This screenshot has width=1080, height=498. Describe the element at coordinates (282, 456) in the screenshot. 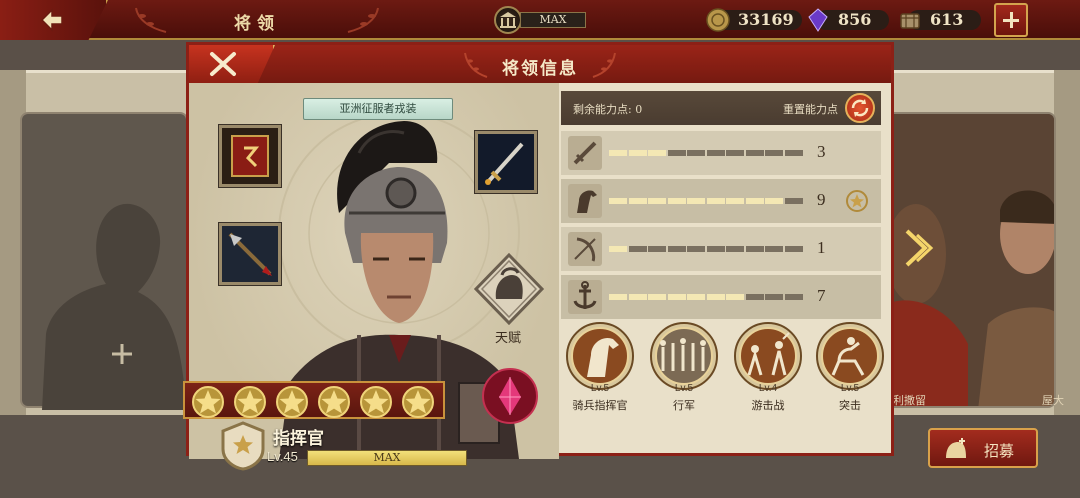

I see `level-text: Lv.45` at that location.